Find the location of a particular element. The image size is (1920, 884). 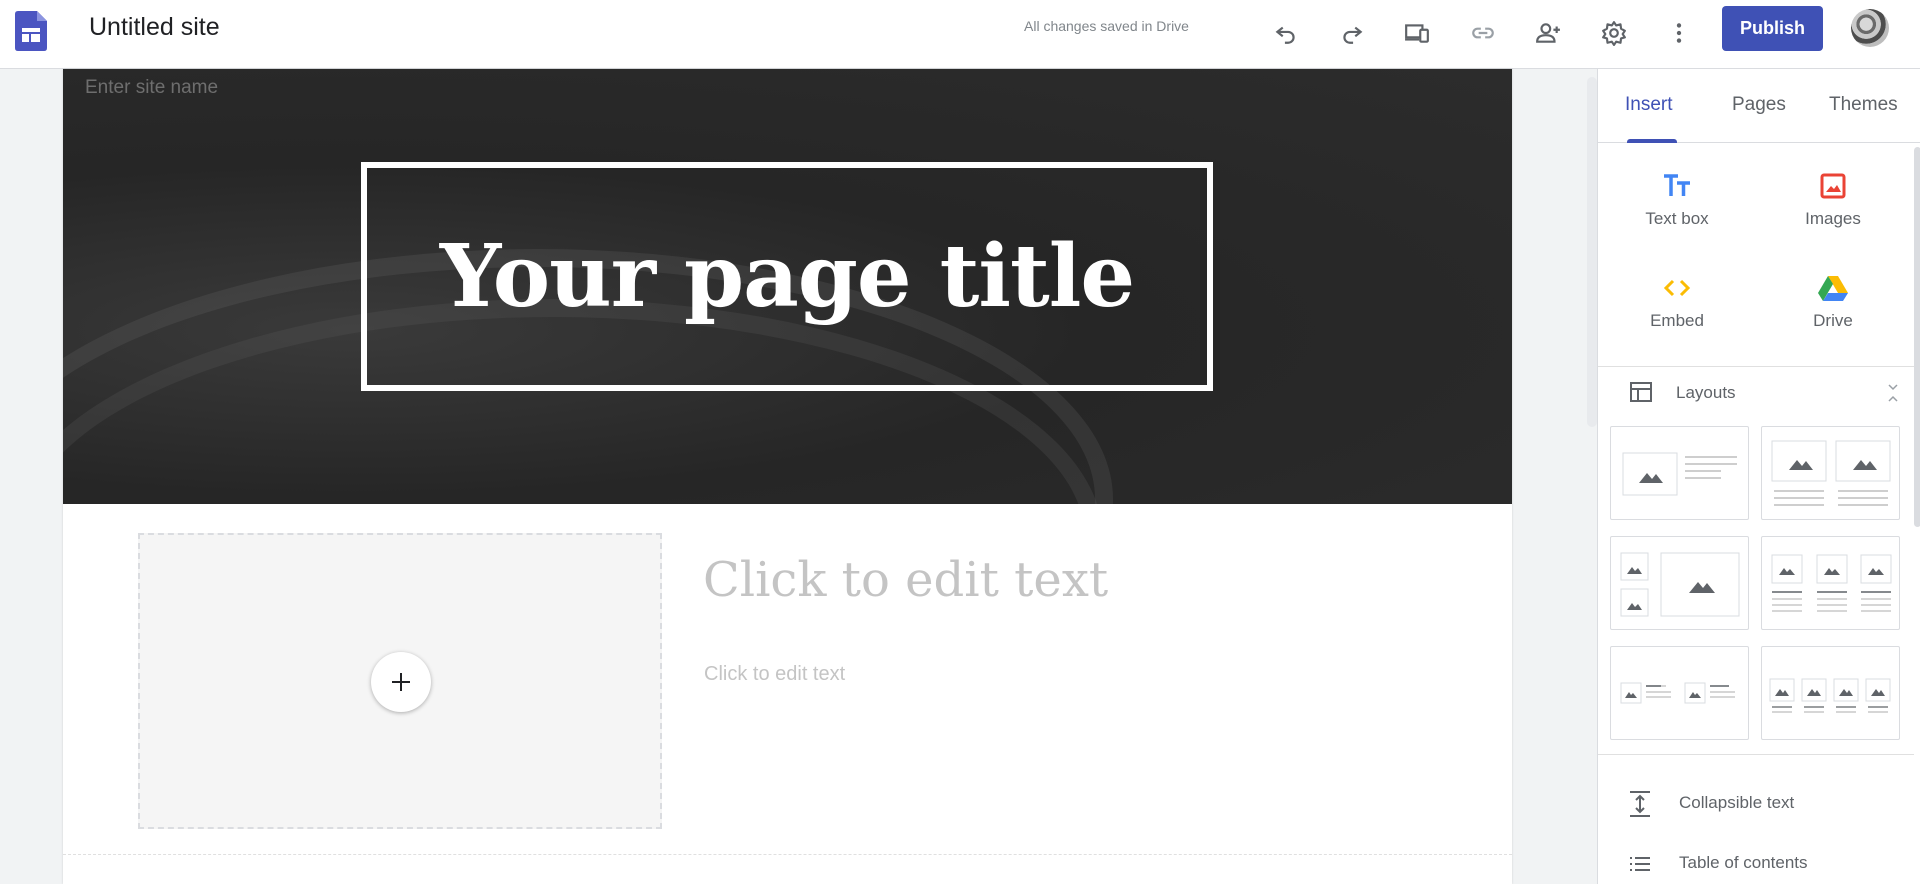

insert-collapsible-text: Collapsible text is located at coordinates (1756, 804).